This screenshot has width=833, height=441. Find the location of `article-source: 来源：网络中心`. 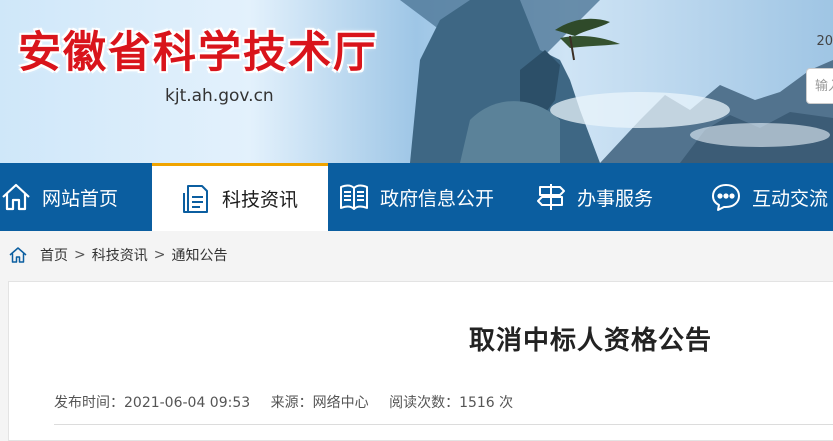

article-source: 来源：网络中心 is located at coordinates (319, 403).